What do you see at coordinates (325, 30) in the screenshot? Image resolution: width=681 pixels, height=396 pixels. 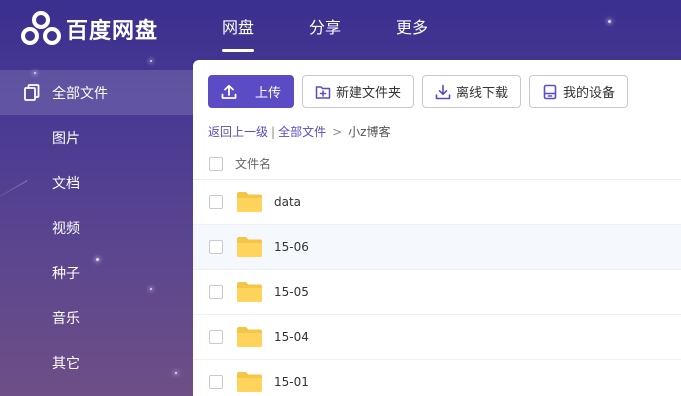 I see `topnav-item-share: 分享` at bounding box center [325, 30].